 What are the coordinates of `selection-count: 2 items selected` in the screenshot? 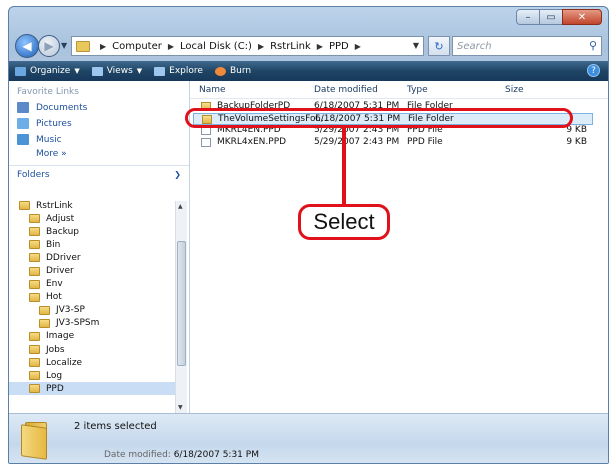 It's located at (115, 426).